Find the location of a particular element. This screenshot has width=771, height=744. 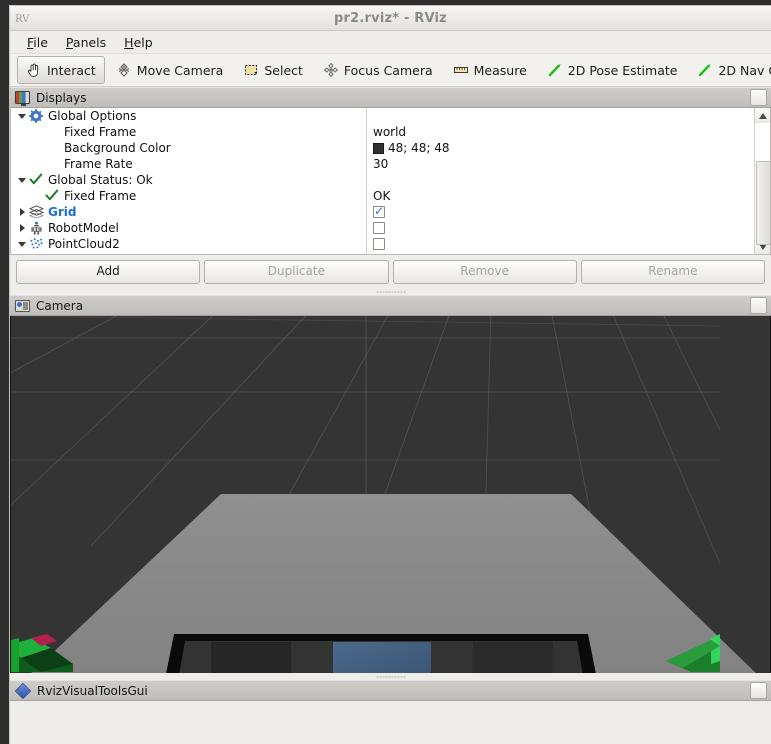

tool-2d-nav-goal-label: 2D Nav Goal is located at coordinates (744, 70).